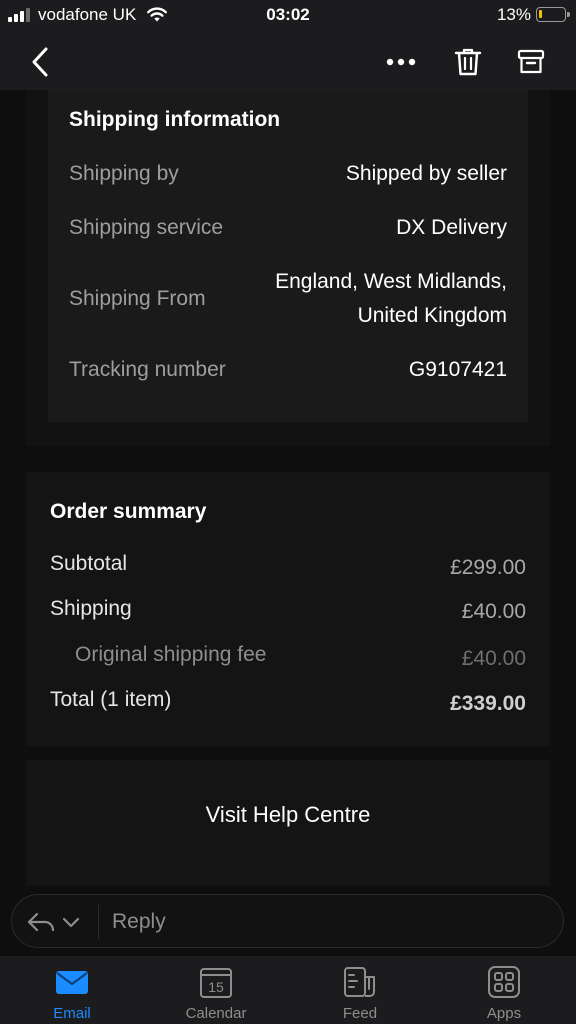  I want to click on order-summary-title: Order summary, so click(128, 511).